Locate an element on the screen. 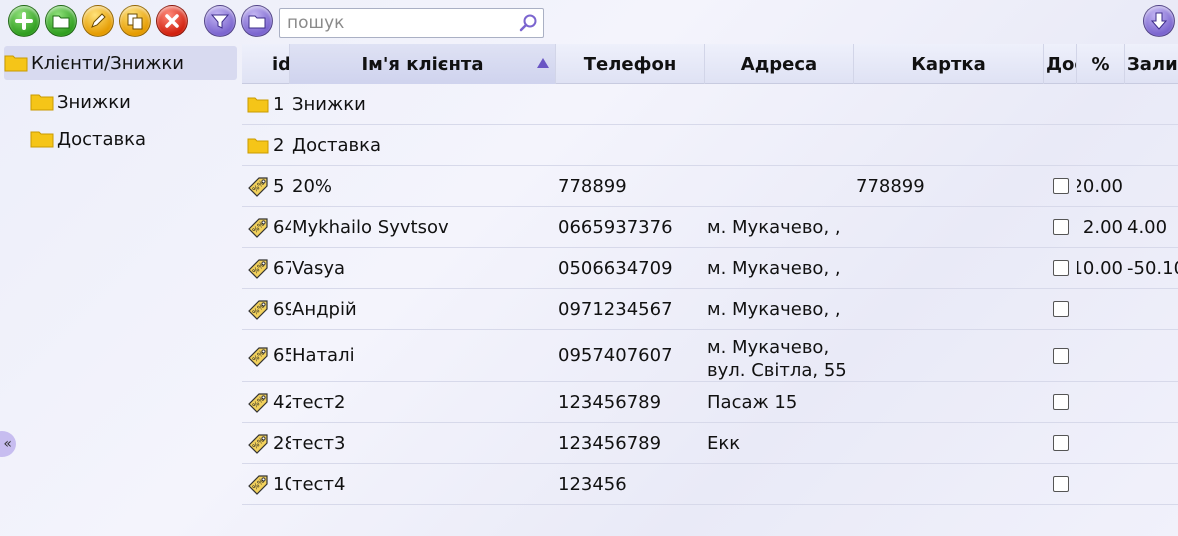 This screenshot has height=536, width=1178. cell-address: Екк is located at coordinates (724, 443).